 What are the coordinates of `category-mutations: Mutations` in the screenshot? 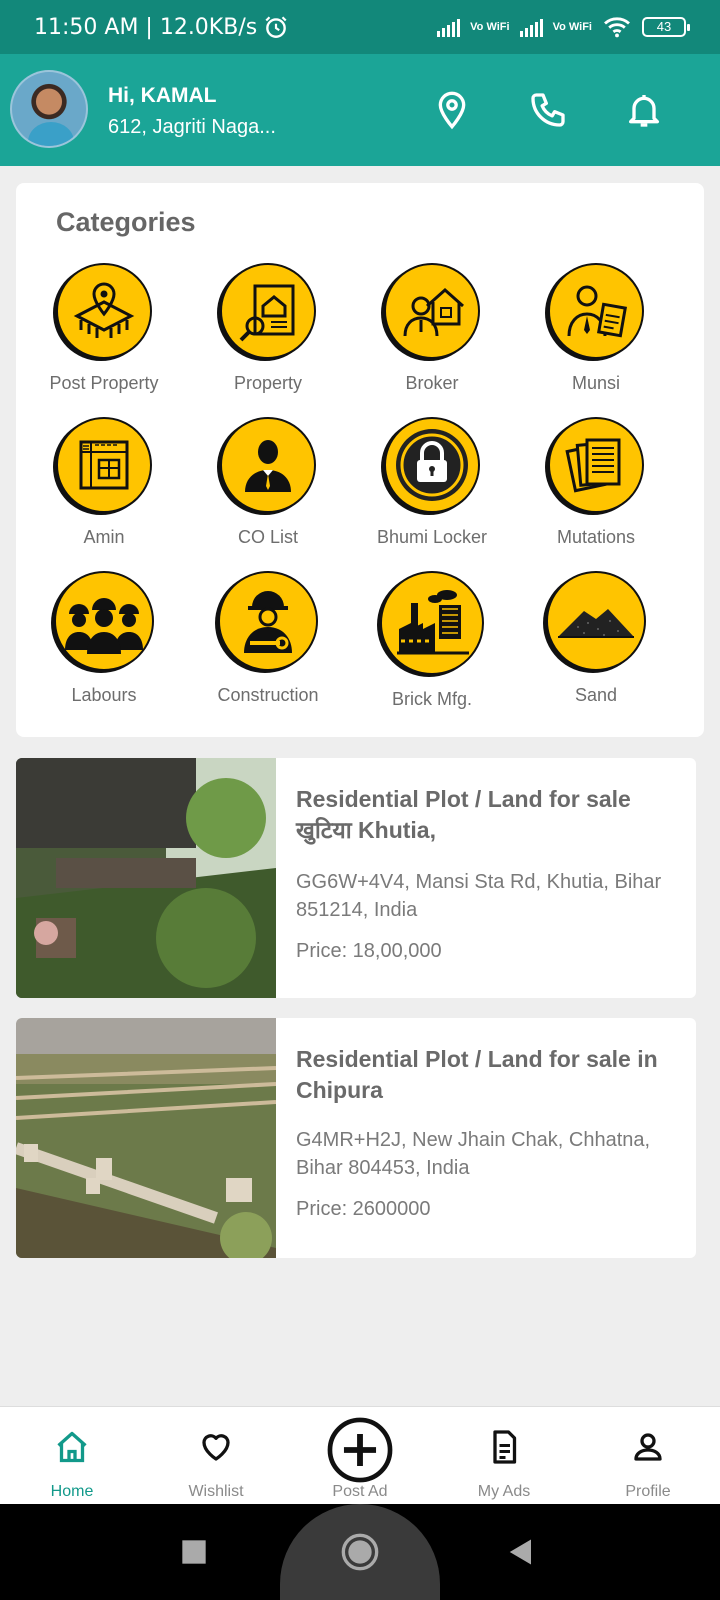 It's located at (596, 482).